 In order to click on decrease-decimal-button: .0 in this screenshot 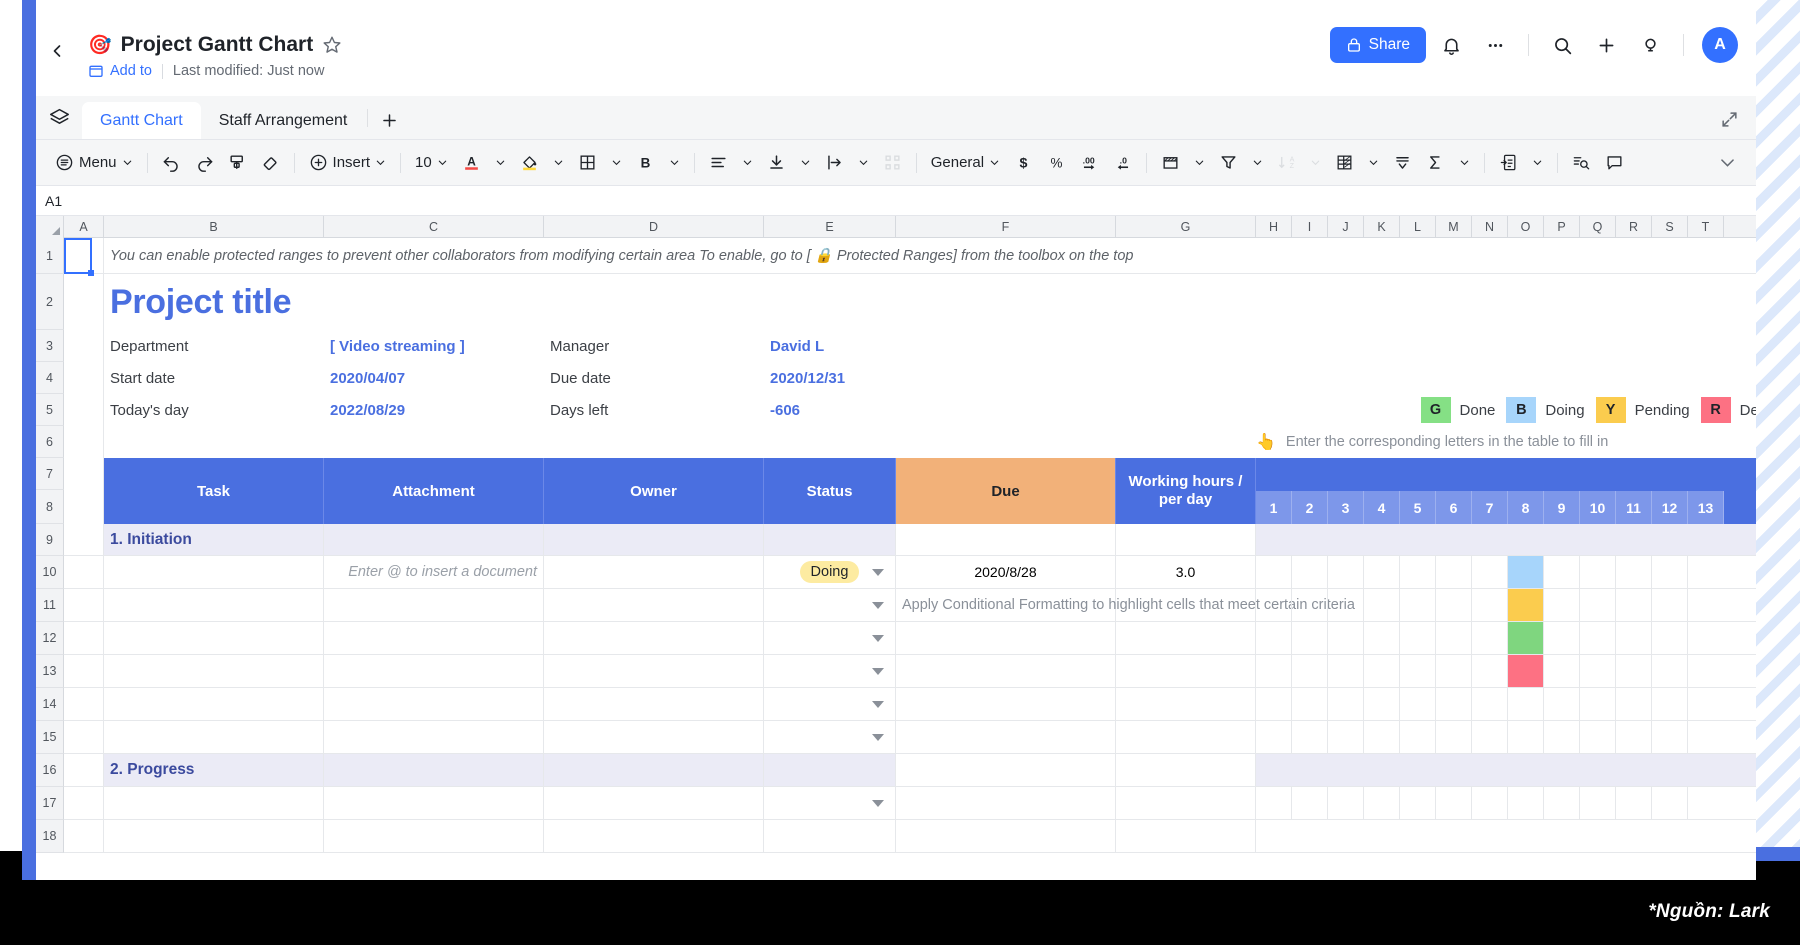, I will do `click(1122, 163)`.